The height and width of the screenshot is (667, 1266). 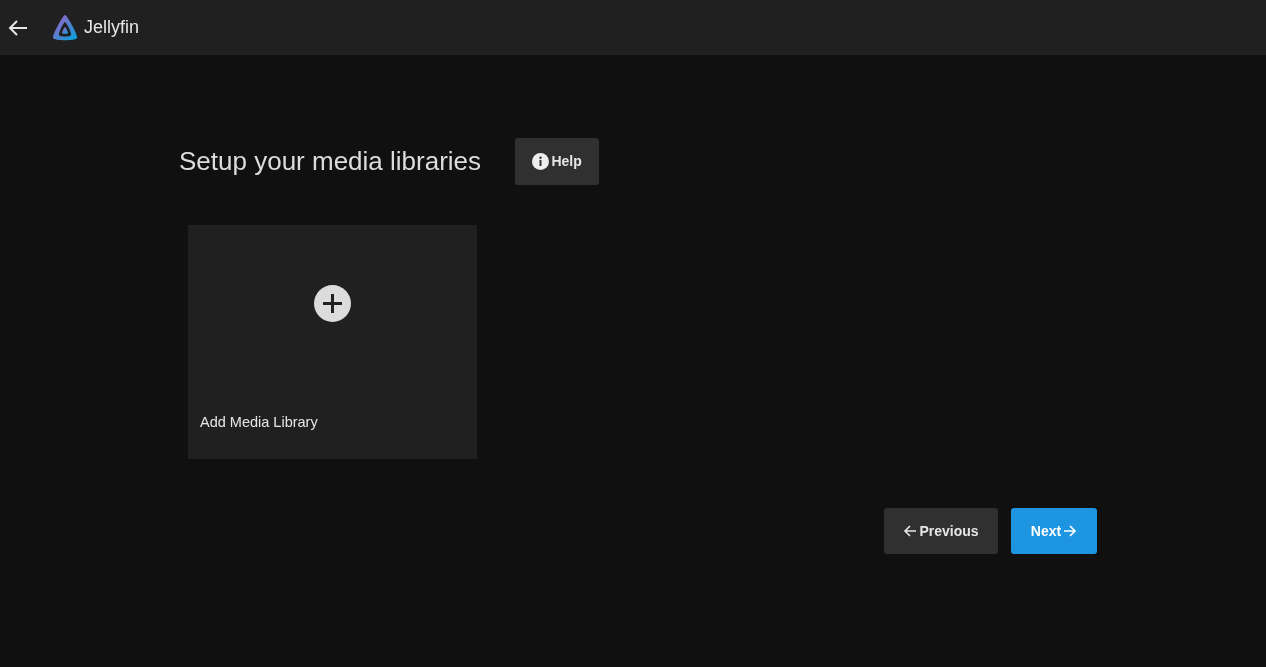 What do you see at coordinates (332, 303) in the screenshot?
I see `plus-icon` at bounding box center [332, 303].